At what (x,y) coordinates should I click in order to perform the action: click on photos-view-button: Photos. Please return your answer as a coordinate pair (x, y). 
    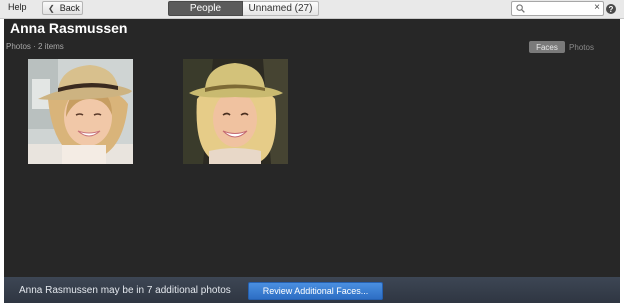
    Looking at the image, I should click on (581, 47).